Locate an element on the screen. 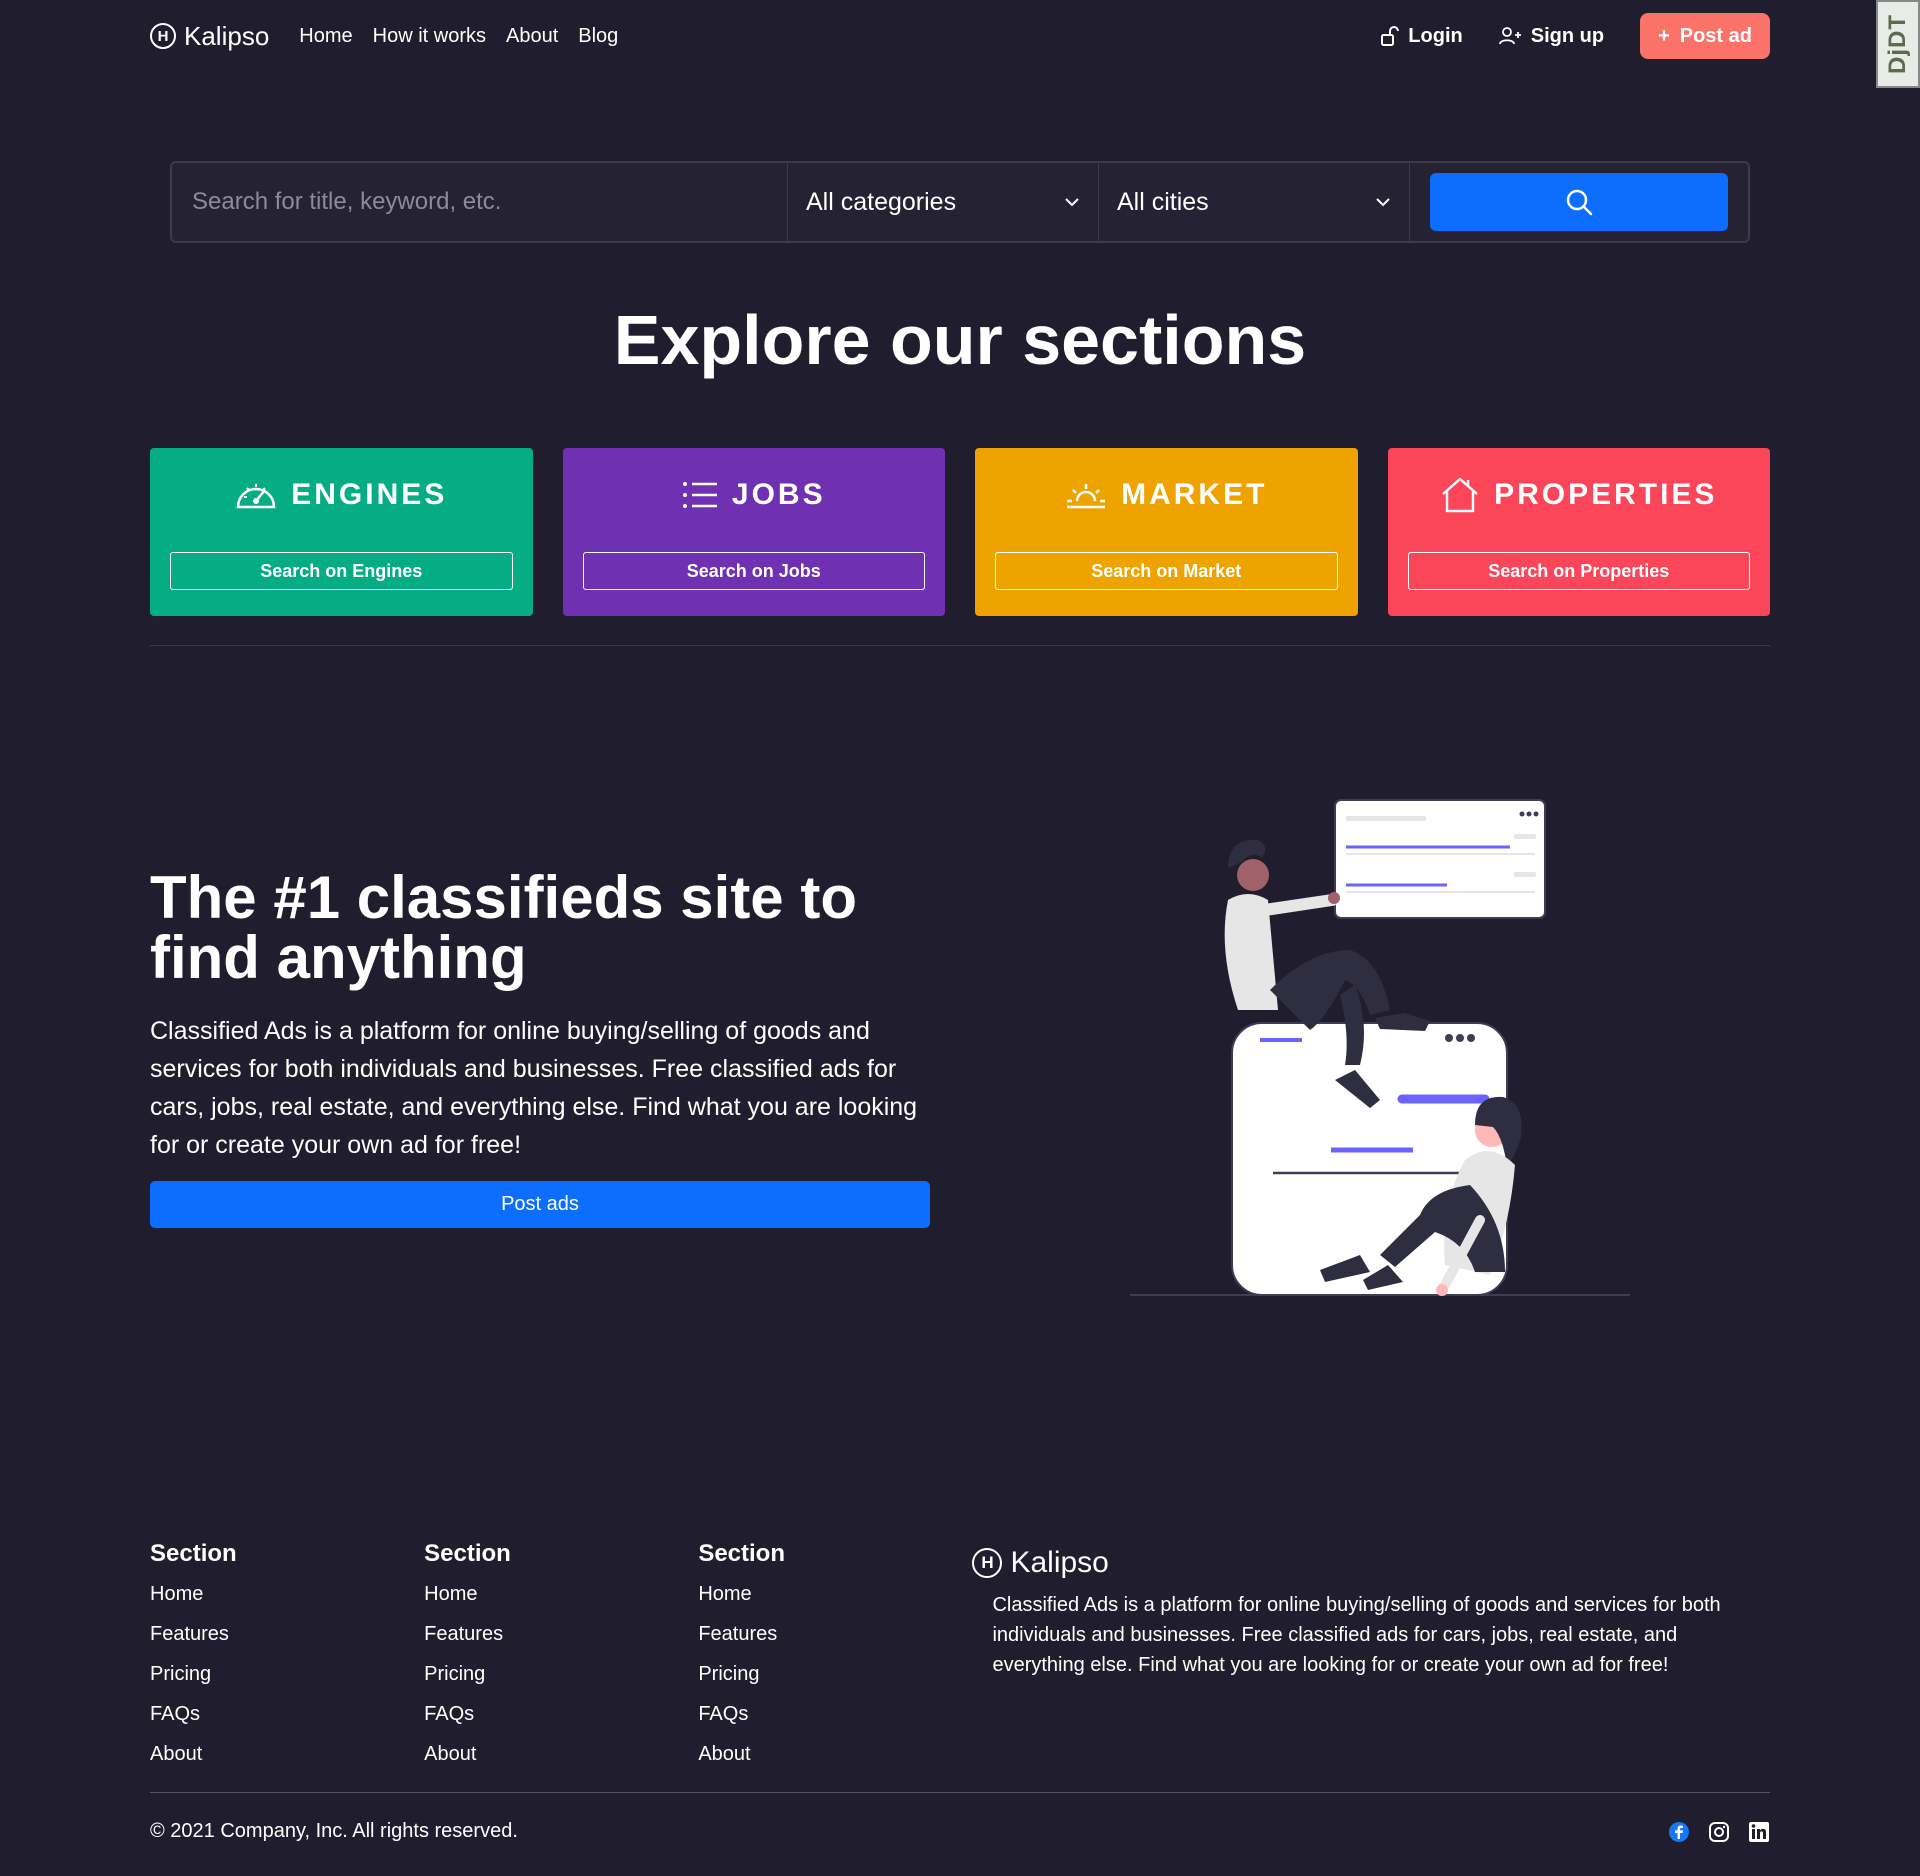 Image resolution: width=1920 pixels, height=1876 pixels. card-title: ENGINES is located at coordinates (369, 494).